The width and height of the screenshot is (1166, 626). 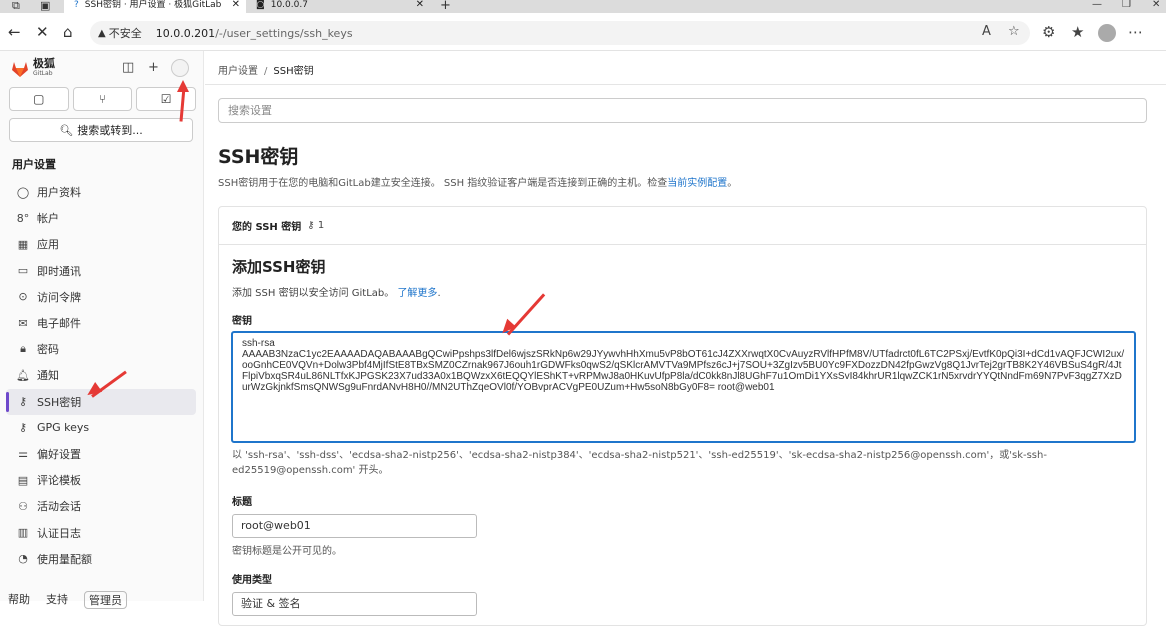 I want to click on not-secure-label: 不安全, so click(x=125, y=33).